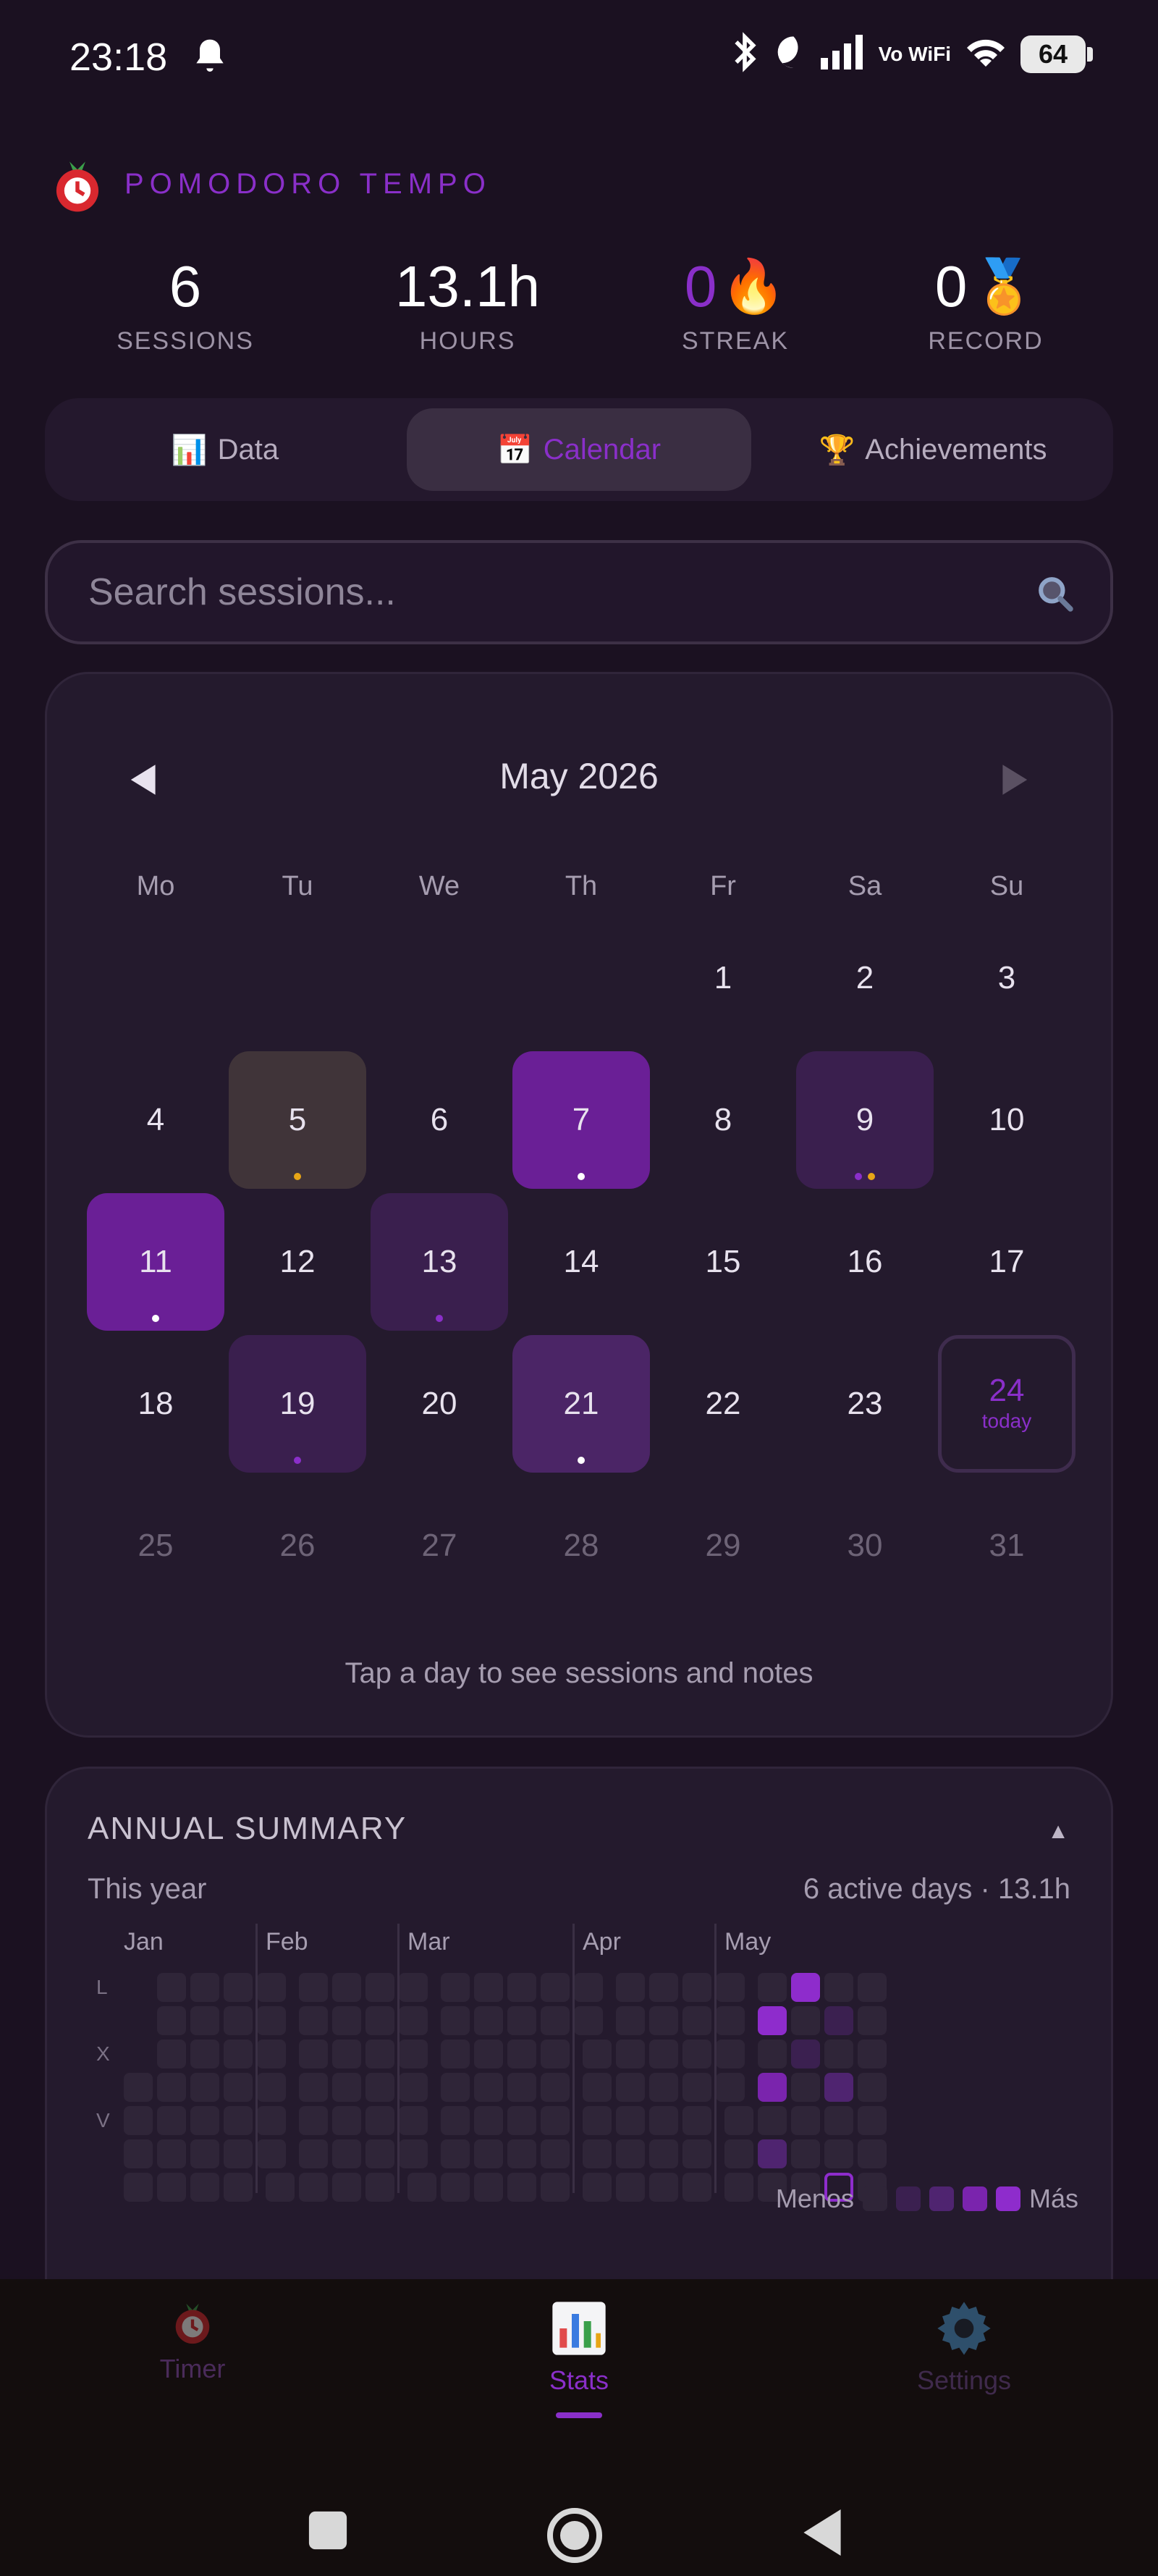 The image size is (1158, 2576). I want to click on search-icon, so click(1055, 595).